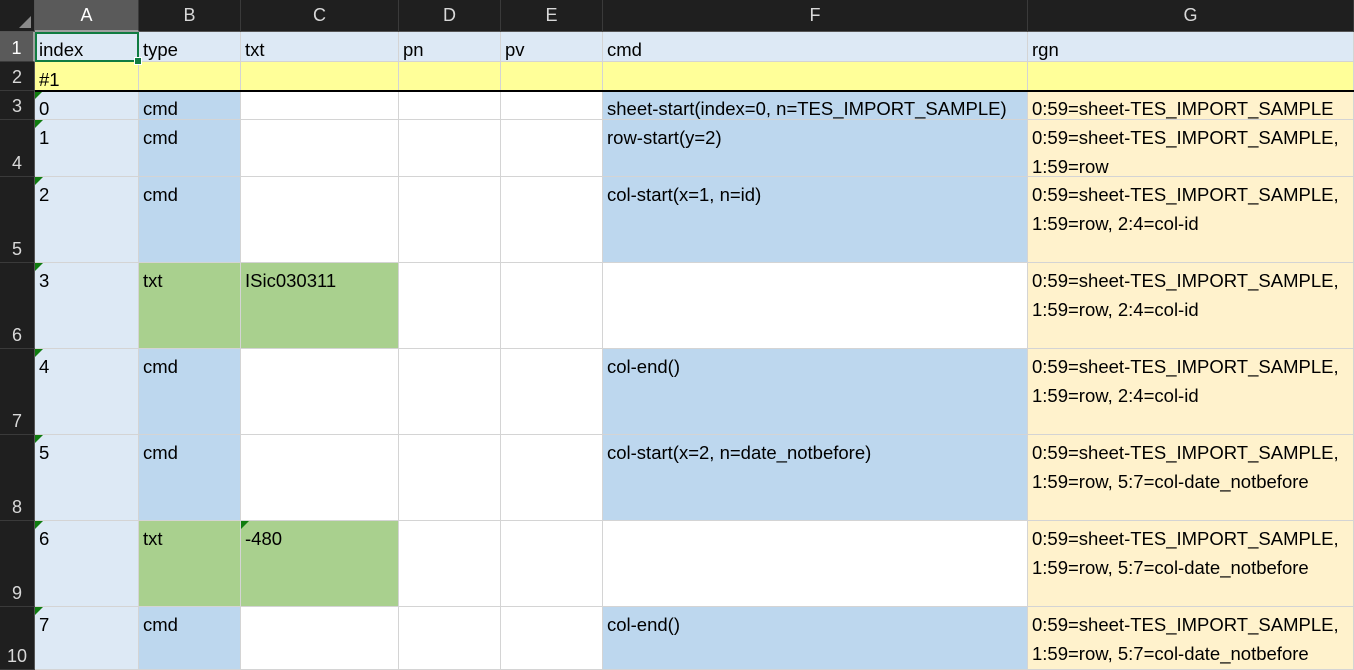 The image size is (1354, 670). Describe the element at coordinates (815, 148) in the screenshot. I see `cmd-cell: row-start(y=2)` at that location.